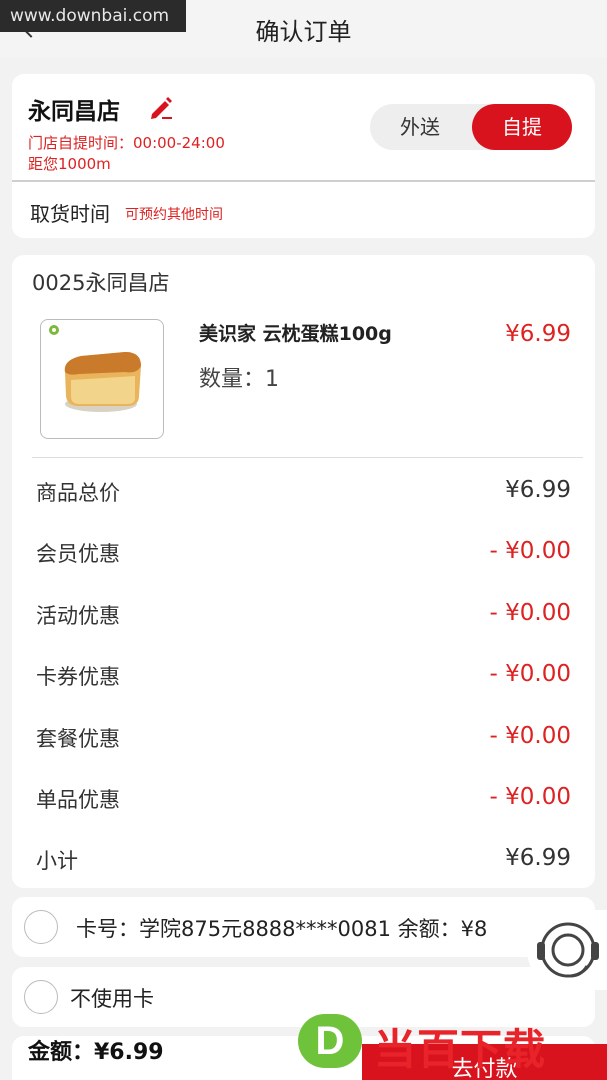 This screenshot has width=607, height=1080. Describe the element at coordinates (93, 16) in the screenshot. I see `watermark-url: www.downbai.com` at that location.